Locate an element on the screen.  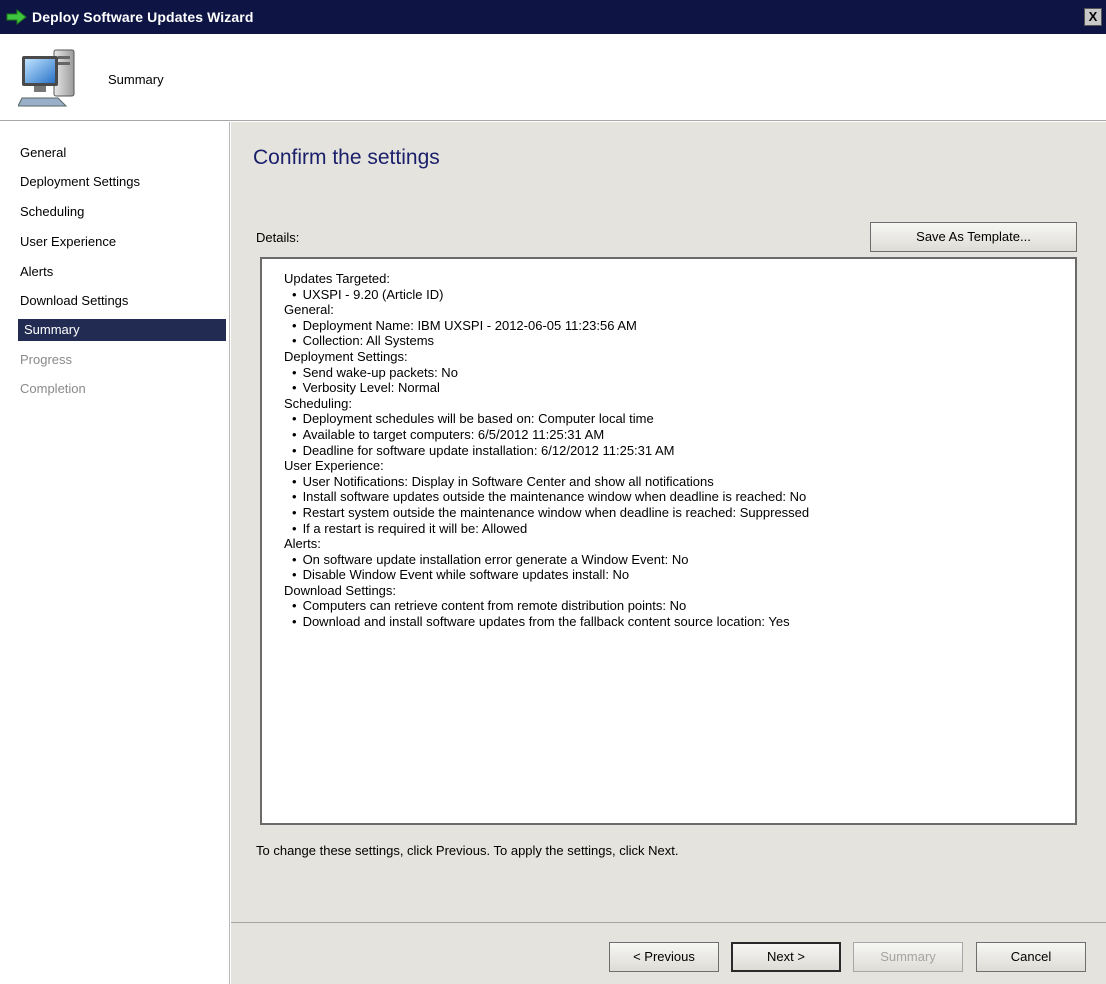
page-title: Confirm the settings is located at coordinates (346, 157).